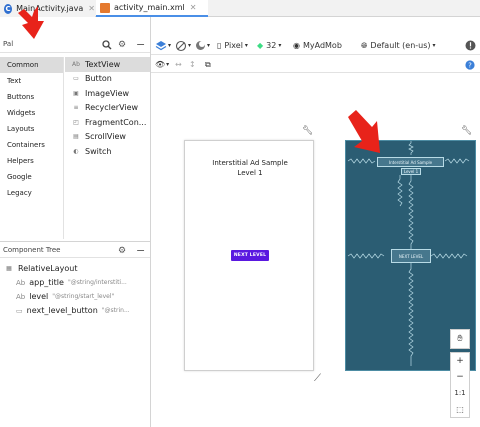 This screenshot has width=480, height=427. What do you see at coordinates (162, 64) in the screenshot?
I see `eye-icon: 👁︎ ▾` at bounding box center [162, 64].